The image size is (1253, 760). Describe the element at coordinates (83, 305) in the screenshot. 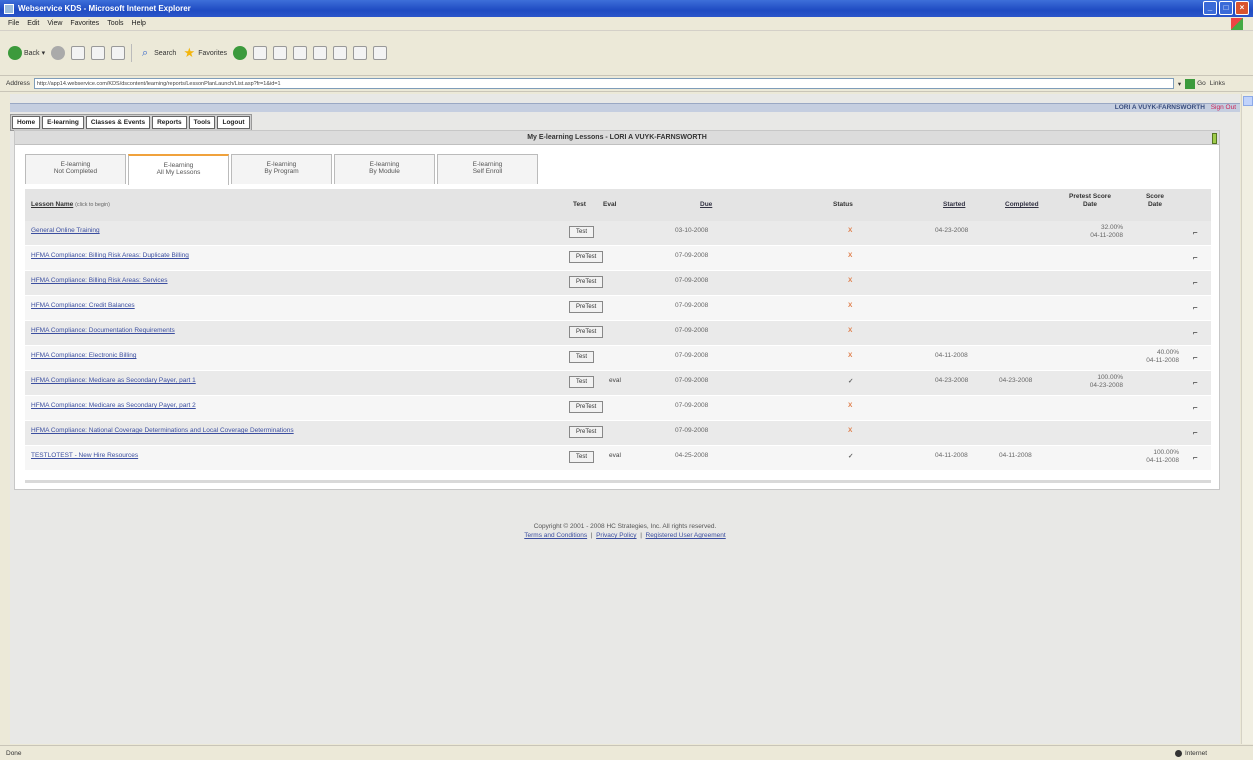

I see `lesson-name-link: HFMA Compliance: Credit Balances` at that location.